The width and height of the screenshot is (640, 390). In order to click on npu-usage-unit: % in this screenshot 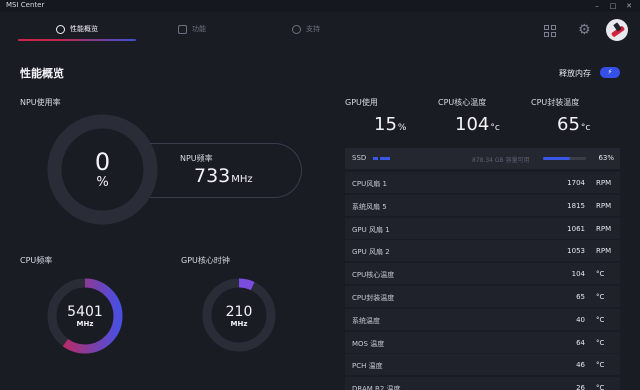, I will do `click(102, 182)`.